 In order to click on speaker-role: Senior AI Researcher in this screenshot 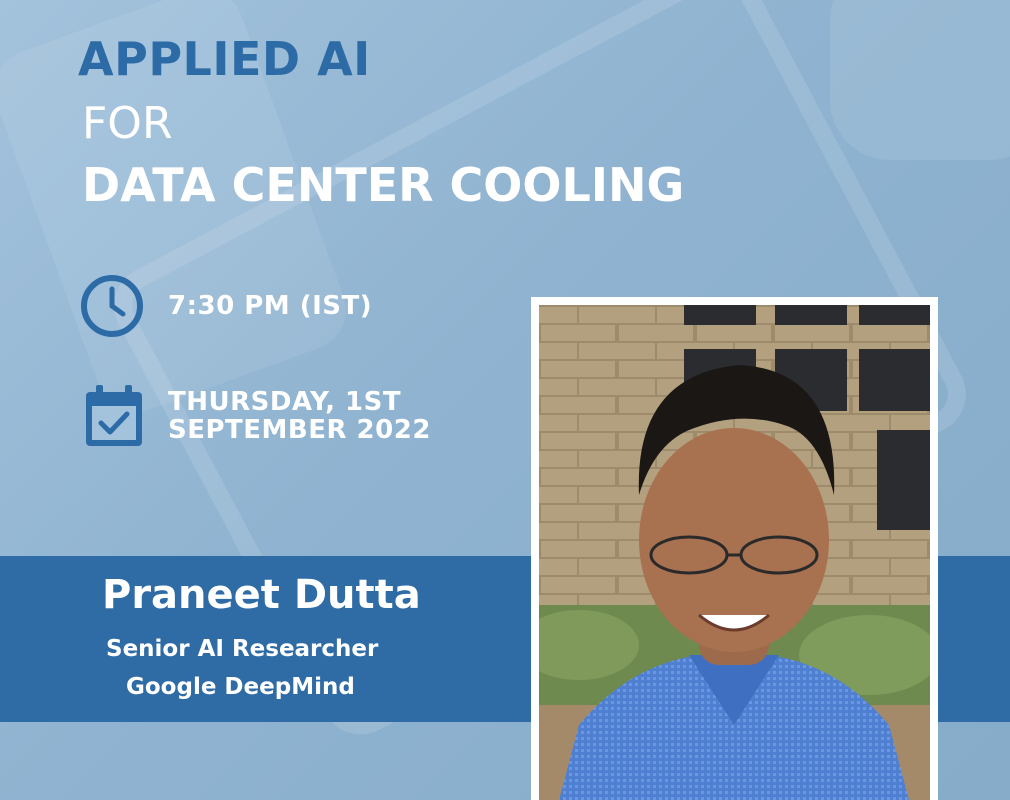, I will do `click(242, 649)`.